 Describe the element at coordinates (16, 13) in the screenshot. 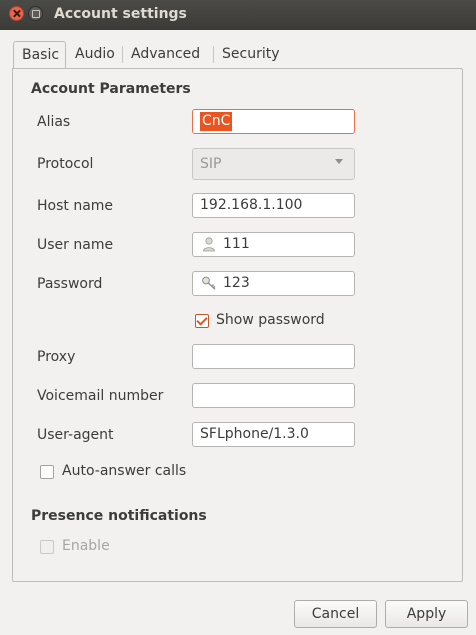

I see `close-window-icon` at that location.